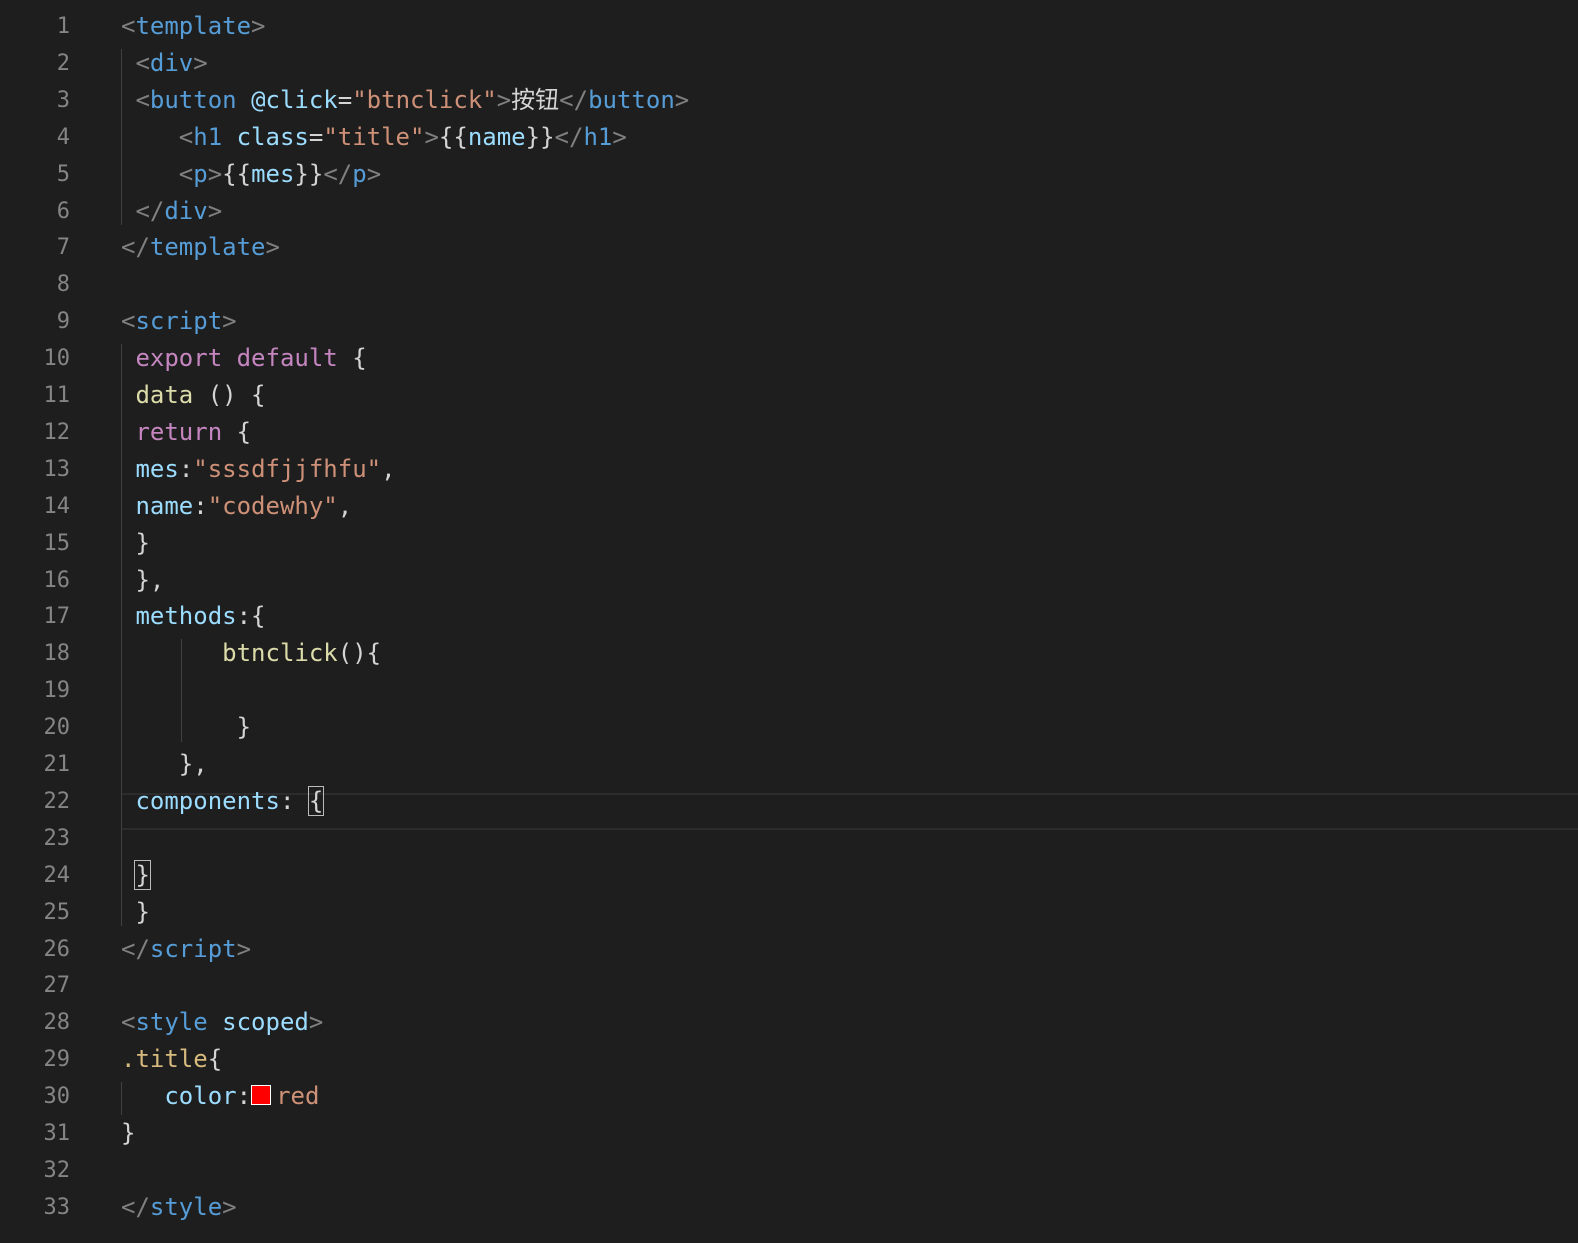  I want to click on code-text: methods:{, so click(193, 616).